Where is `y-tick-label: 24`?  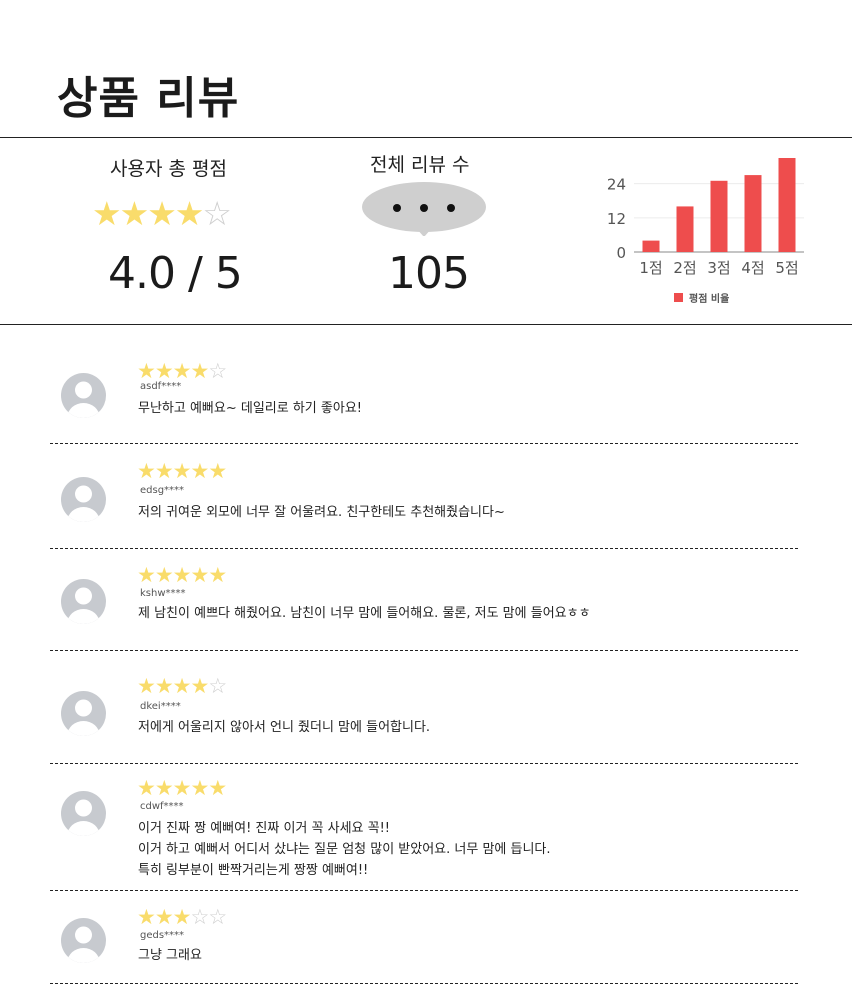 y-tick-label: 24 is located at coordinates (616, 185).